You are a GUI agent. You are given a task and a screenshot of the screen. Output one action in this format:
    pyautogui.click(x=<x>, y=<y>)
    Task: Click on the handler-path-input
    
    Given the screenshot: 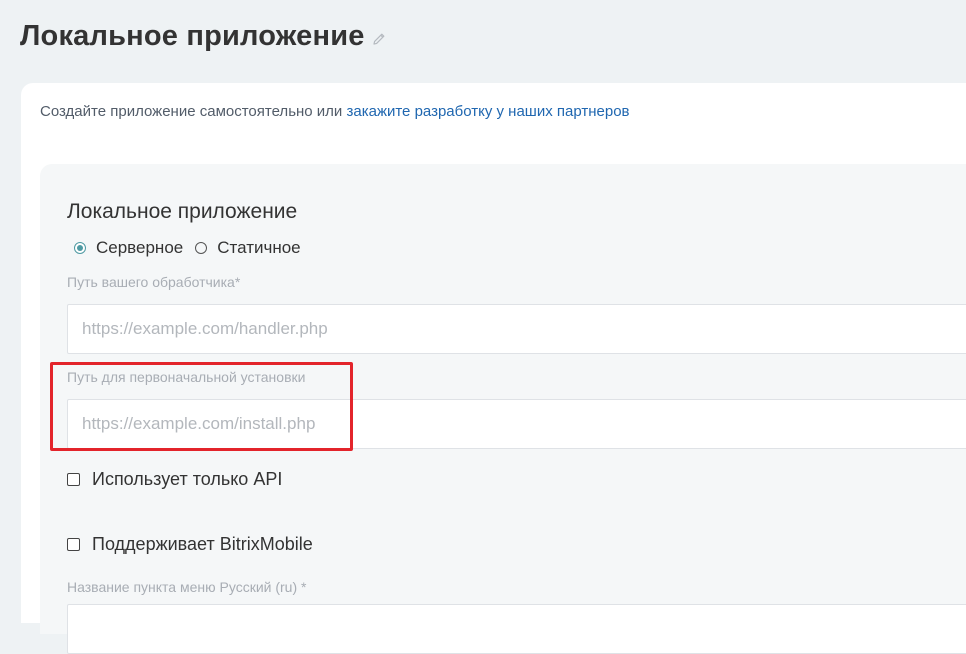 What is the action you would take?
    pyautogui.click(x=516, y=329)
    